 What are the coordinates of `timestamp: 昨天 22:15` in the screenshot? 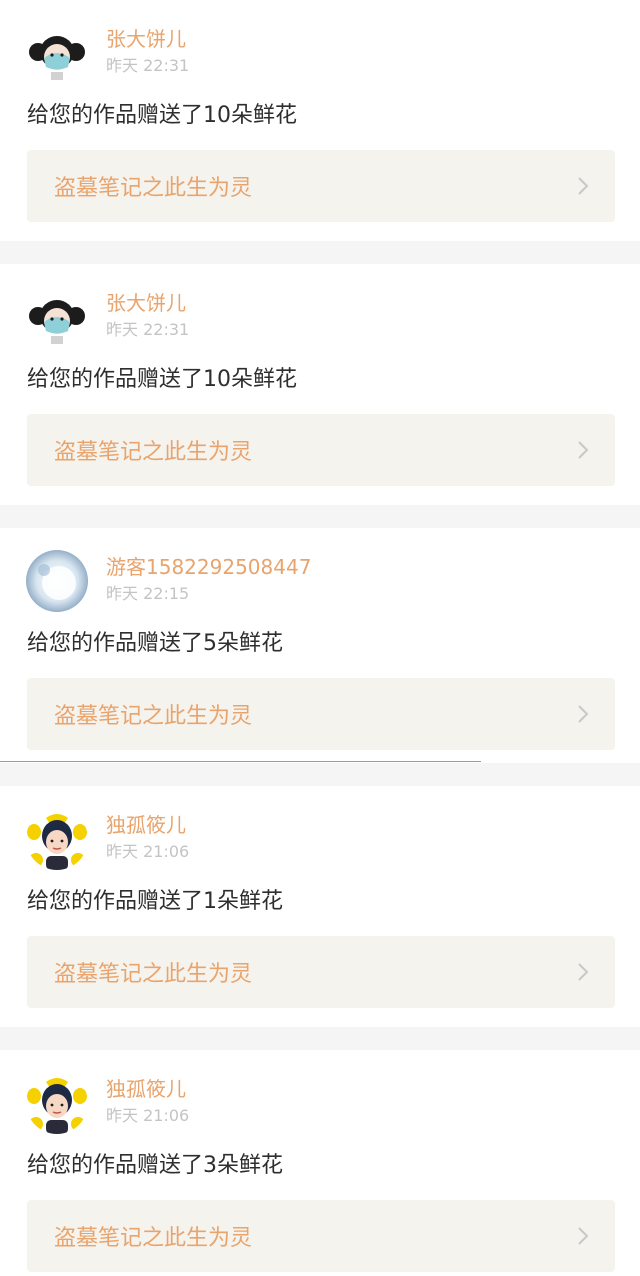 It's located at (148, 593).